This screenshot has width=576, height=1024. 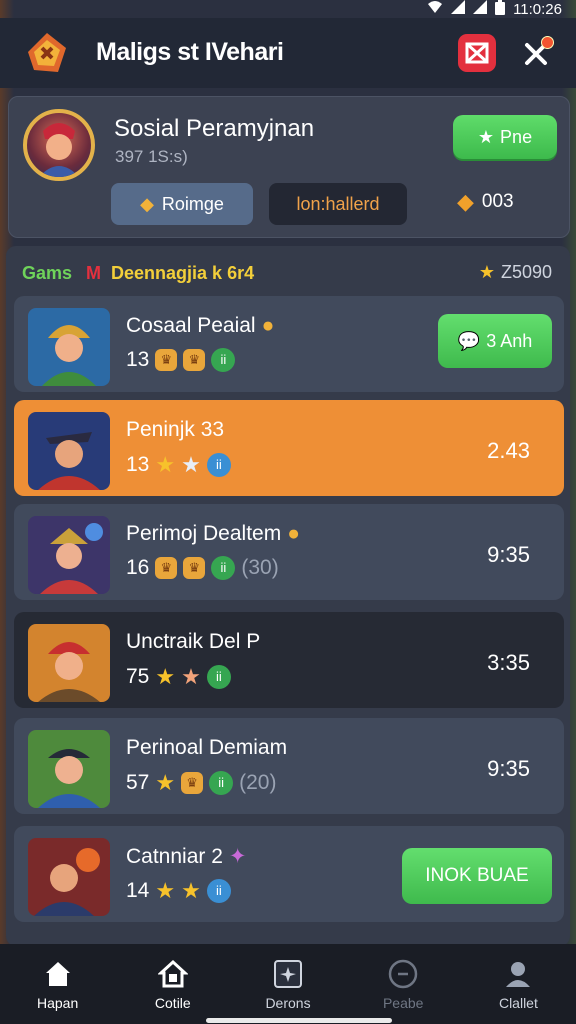 I want to click on play-button: ★ Pne, so click(x=505, y=137).